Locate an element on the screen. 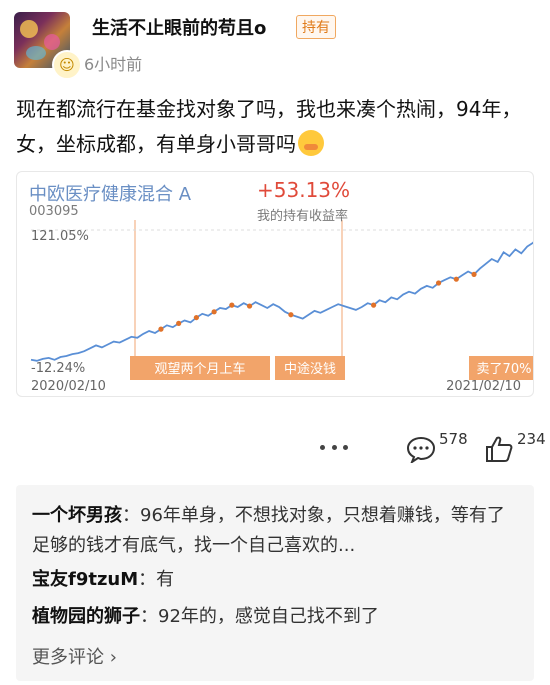  annotation-label-3: 卖了70% is located at coordinates (504, 369).